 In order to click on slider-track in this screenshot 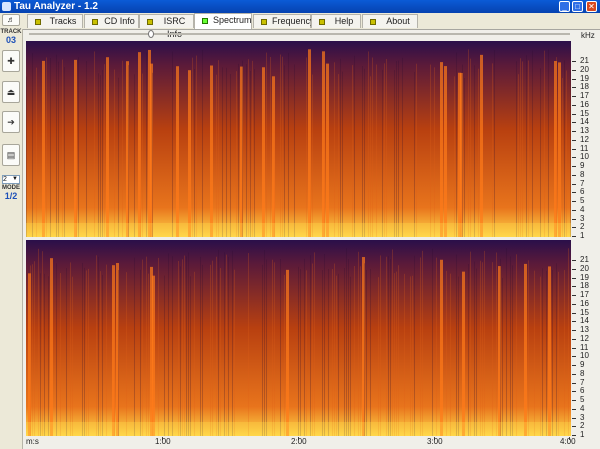, I will do `click(299, 34)`.